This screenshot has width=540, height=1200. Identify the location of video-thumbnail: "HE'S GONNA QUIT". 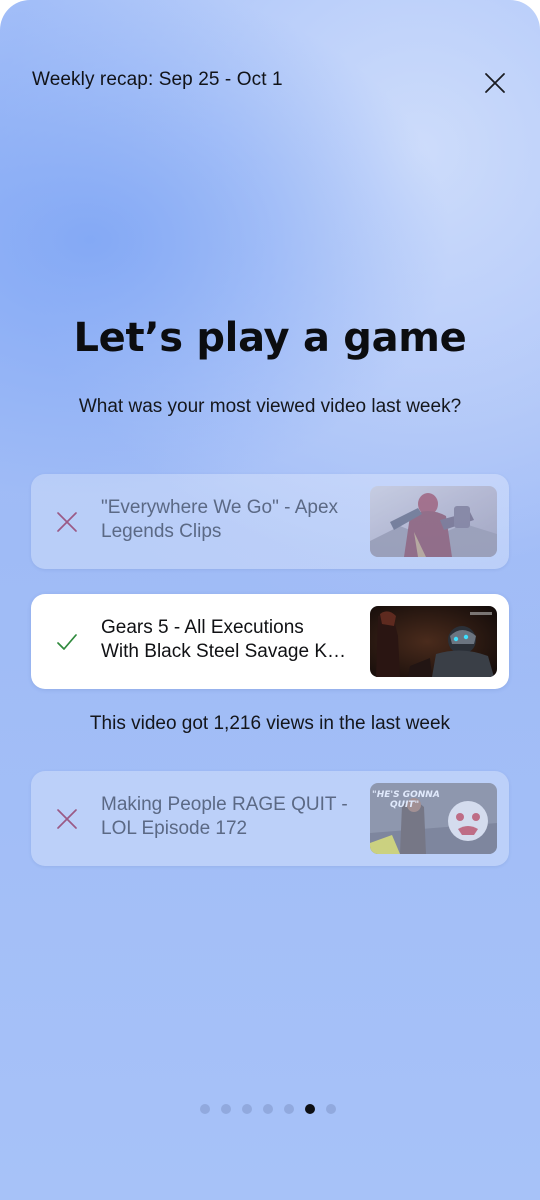
(433, 818).